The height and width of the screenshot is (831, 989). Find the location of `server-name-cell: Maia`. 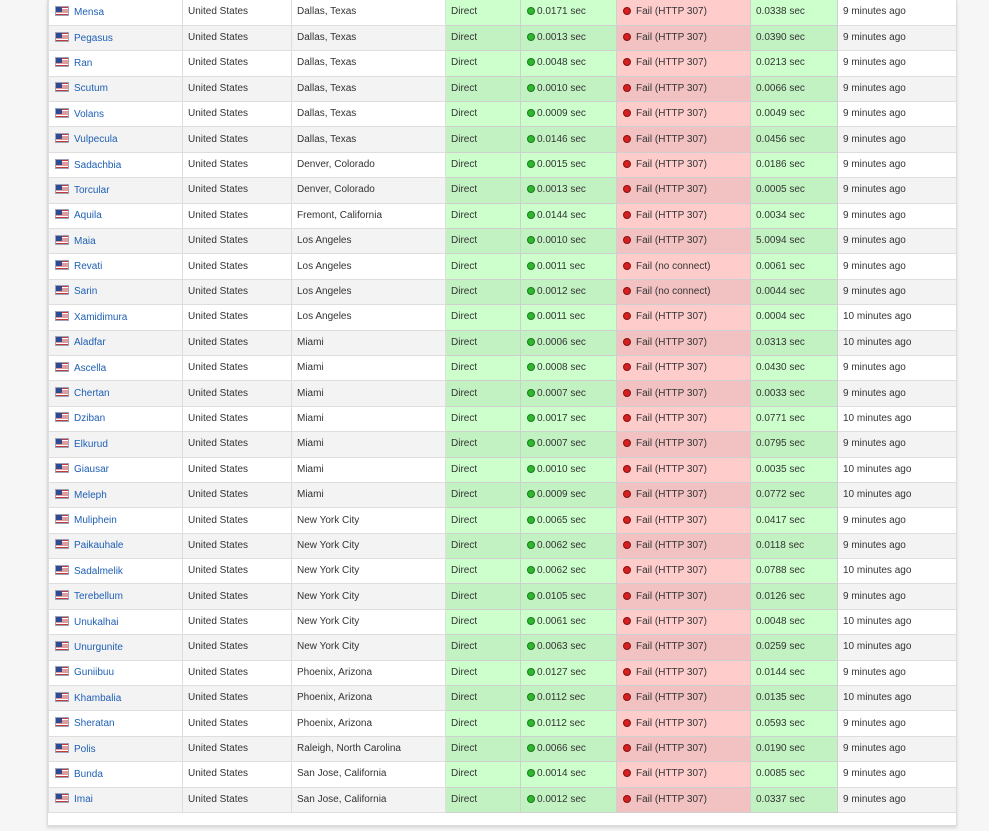

server-name-cell: Maia is located at coordinates (115, 241).